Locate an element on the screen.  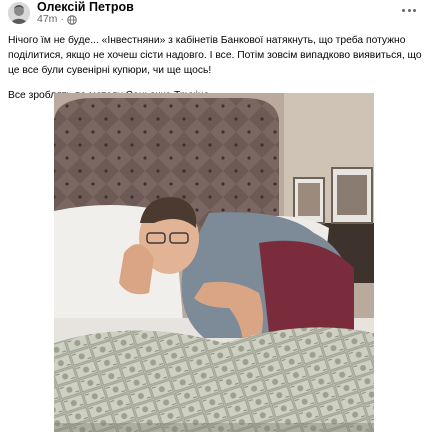
globe-icon is located at coordinates (72, 19).